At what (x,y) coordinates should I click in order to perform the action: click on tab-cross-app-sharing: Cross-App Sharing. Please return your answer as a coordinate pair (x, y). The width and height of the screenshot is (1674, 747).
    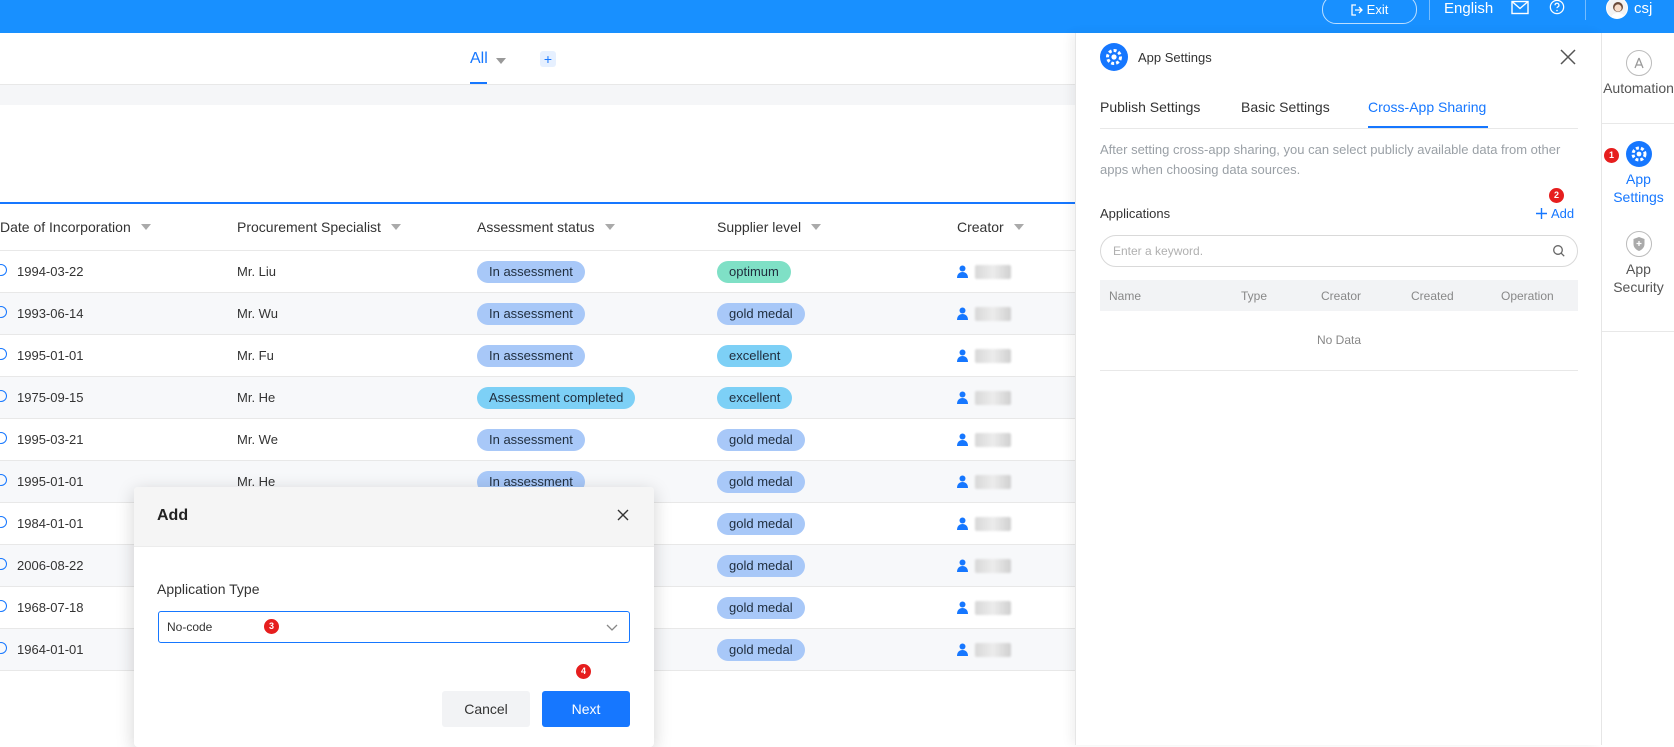
    Looking at the image, I should click on (1427, 107).